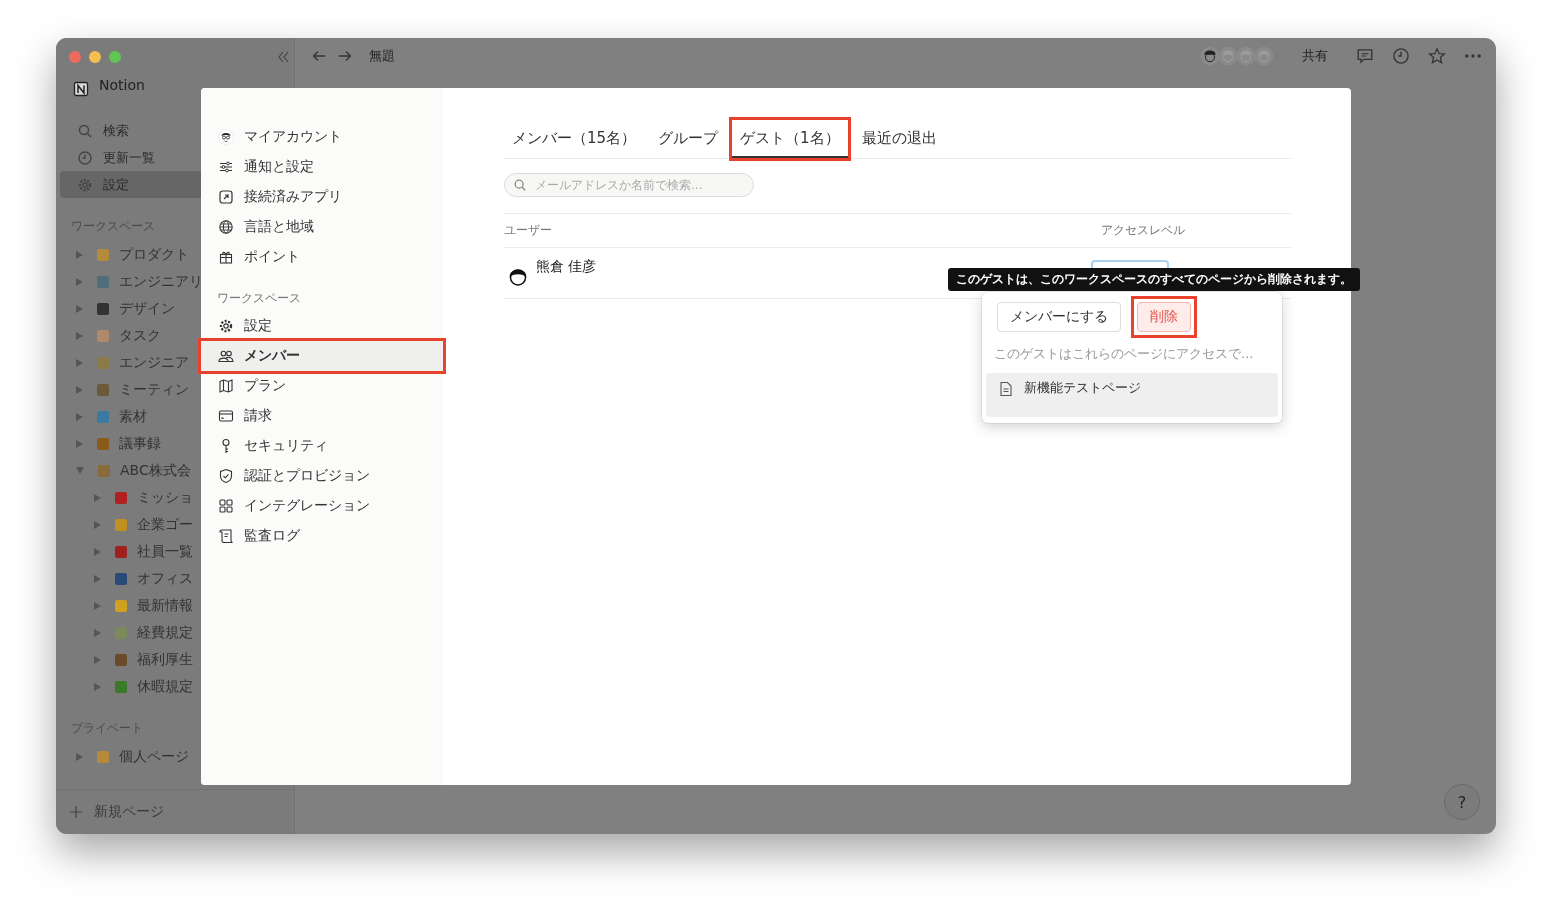 The width and height of the screenshot is (1552, 909). I want to click on settings-nav-item: ポイント, so click(322, 257).